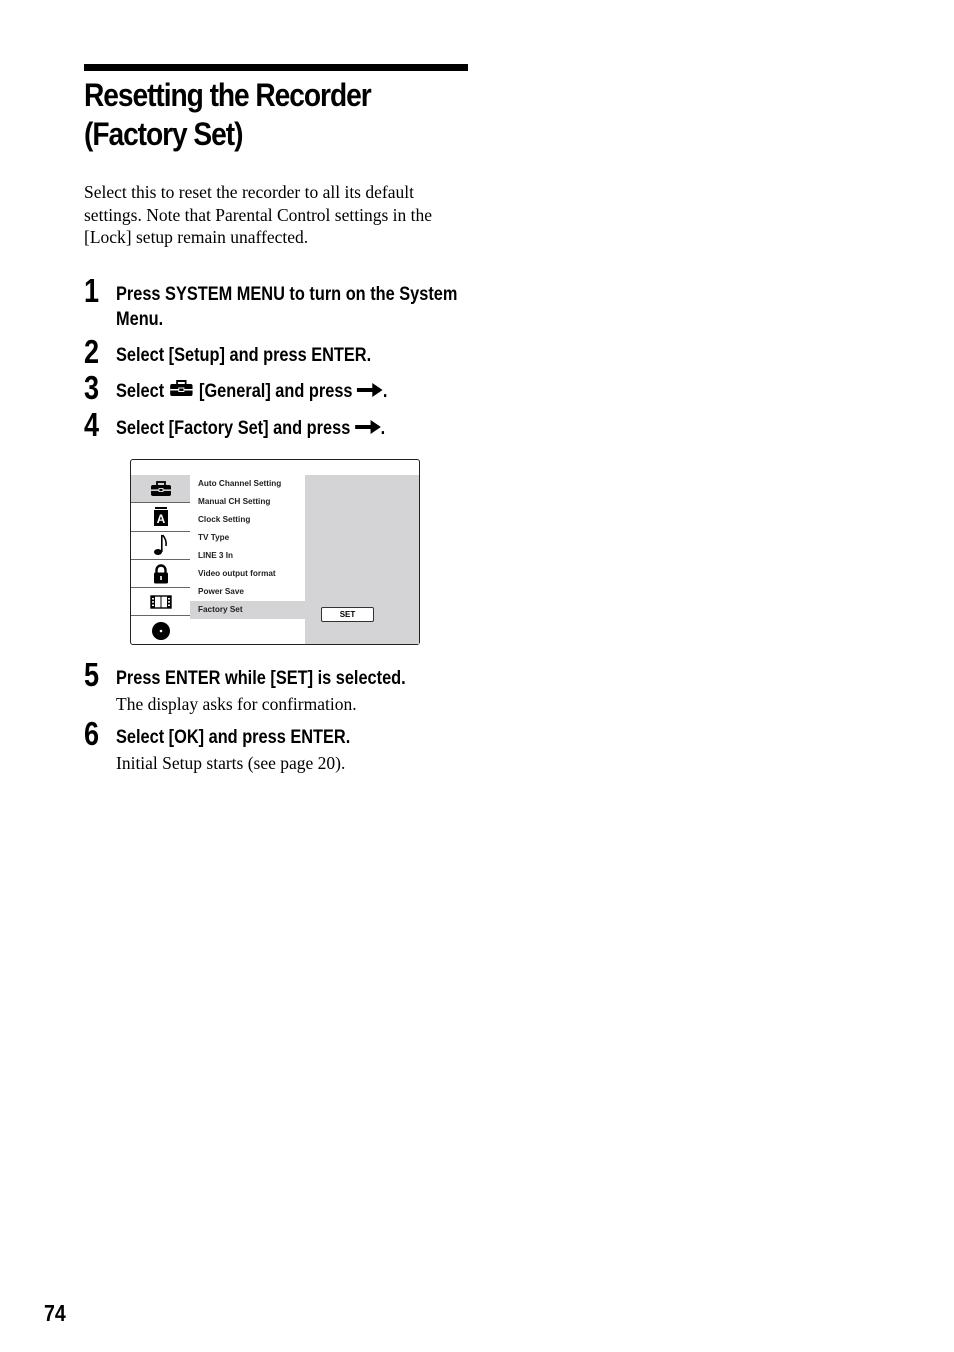 The image size is (954, 1352). What do you see at coordinates (244, 355) in the screenshot?
I see `step-text: Select [Setup] and press ENTER.` at bounding box center [244, 355].